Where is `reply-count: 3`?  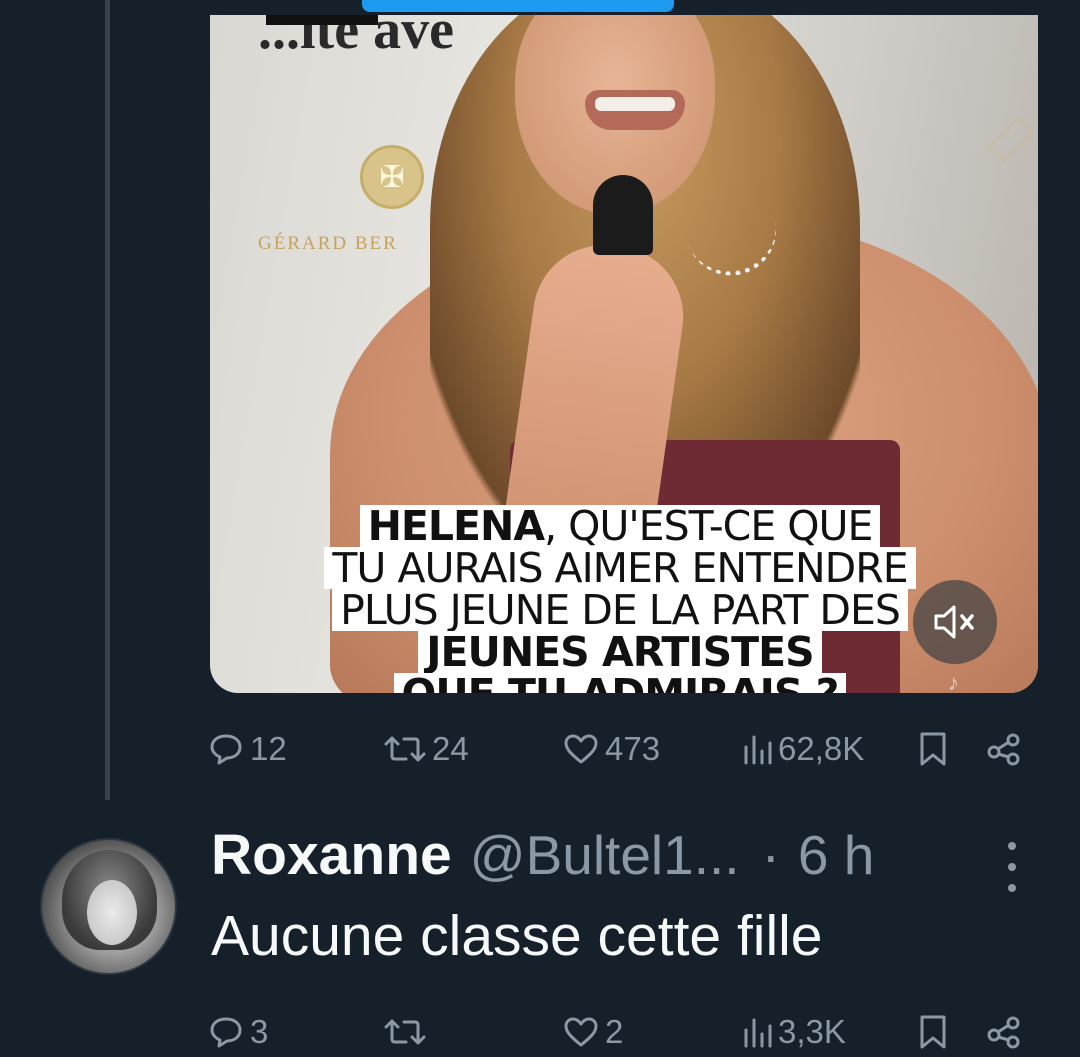
reply-count: 3 is located at coordinates (259, 1031).